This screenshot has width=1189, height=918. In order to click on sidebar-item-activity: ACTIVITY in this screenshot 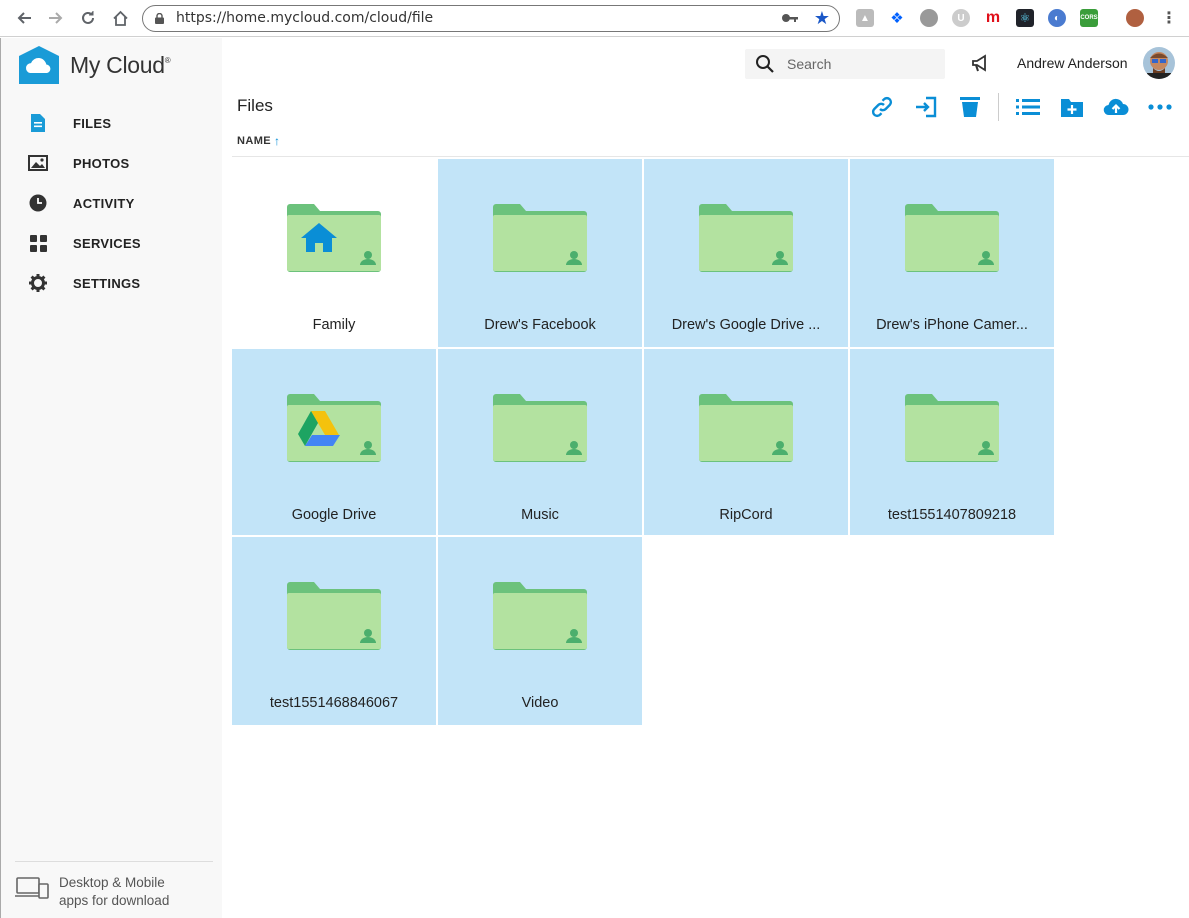, I will do `click(112, 203)`.